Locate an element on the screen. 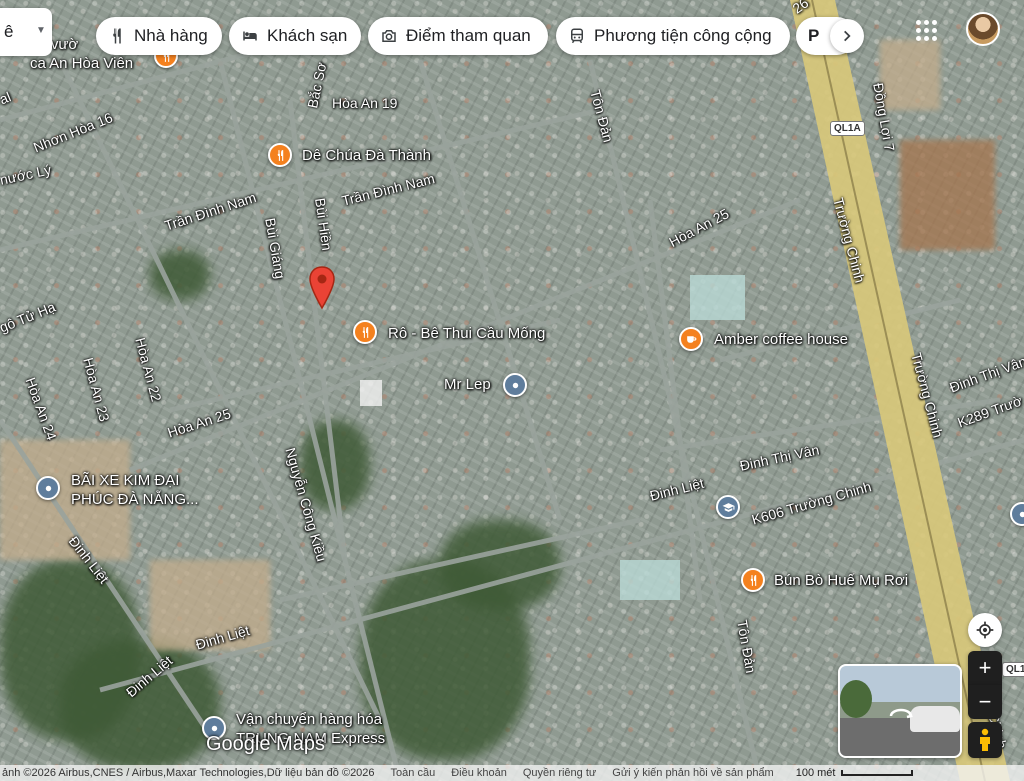 The image size is (1024, 781). pegman-button is located at coordinates (985, 740).